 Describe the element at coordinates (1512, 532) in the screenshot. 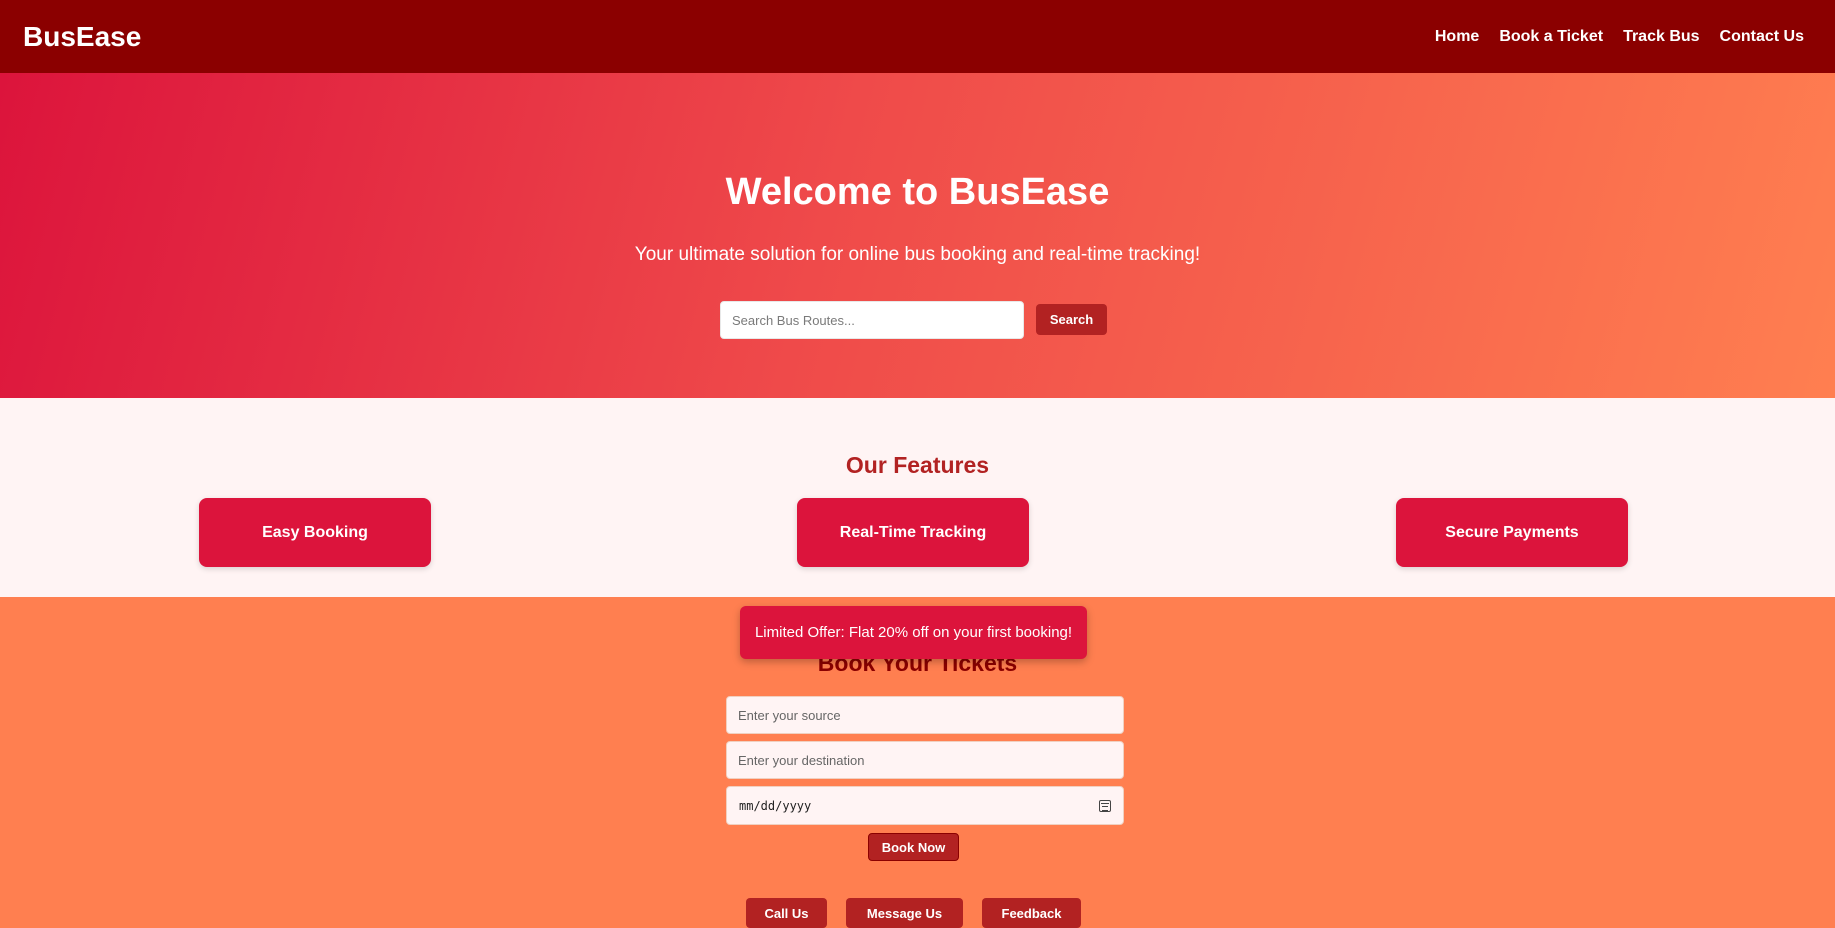

I see `feature-card-secure-payments: Secure Payments` at that location.